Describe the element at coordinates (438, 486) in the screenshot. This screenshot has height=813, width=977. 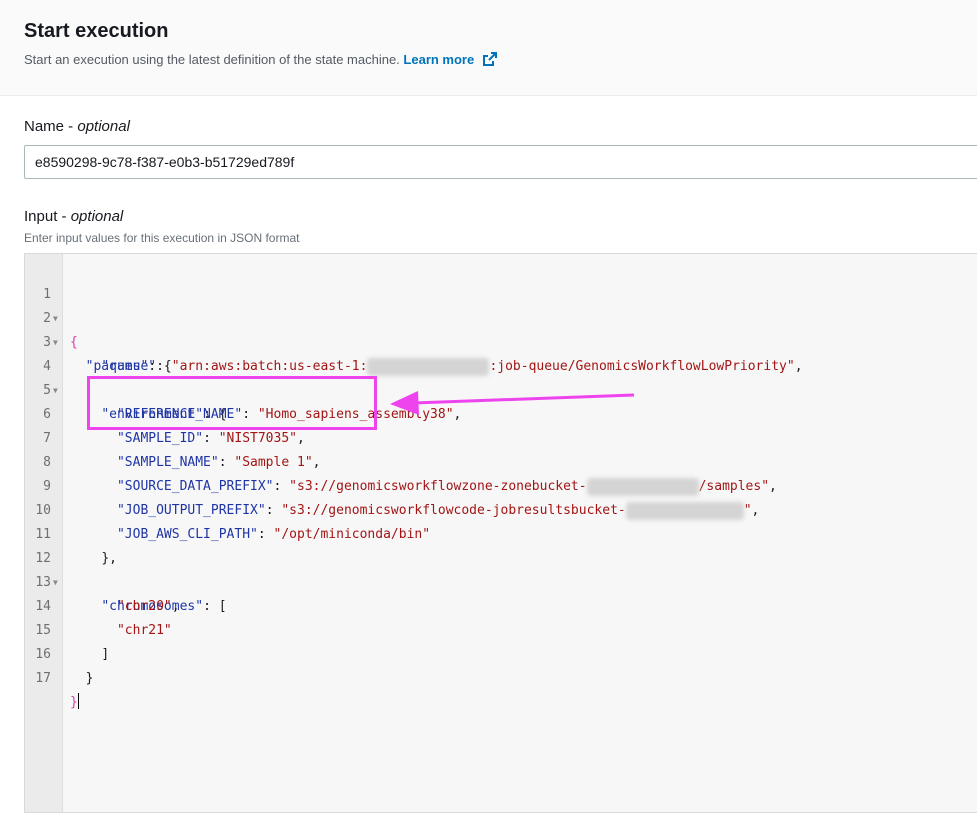
I see `json-string: "s3://genomicsworkflowzone-zonebucket-` at that location.